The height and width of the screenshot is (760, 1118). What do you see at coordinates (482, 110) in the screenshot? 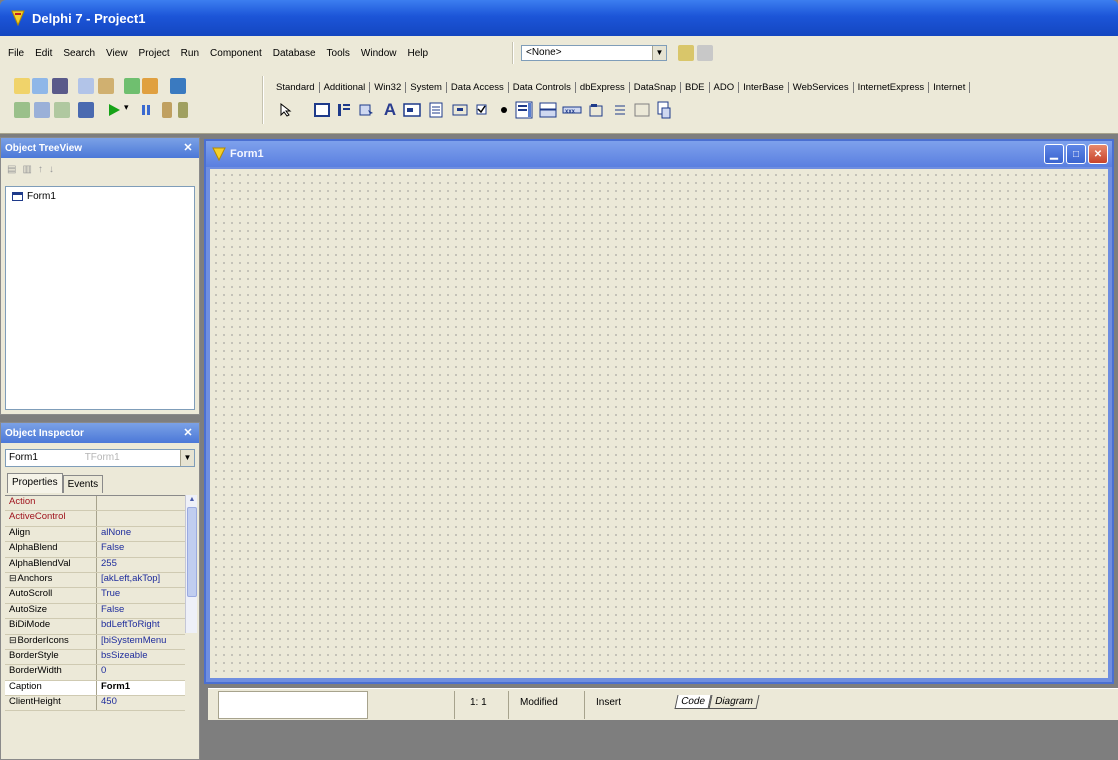
I see `checkbox-icon` at bounding box center [482, 110].